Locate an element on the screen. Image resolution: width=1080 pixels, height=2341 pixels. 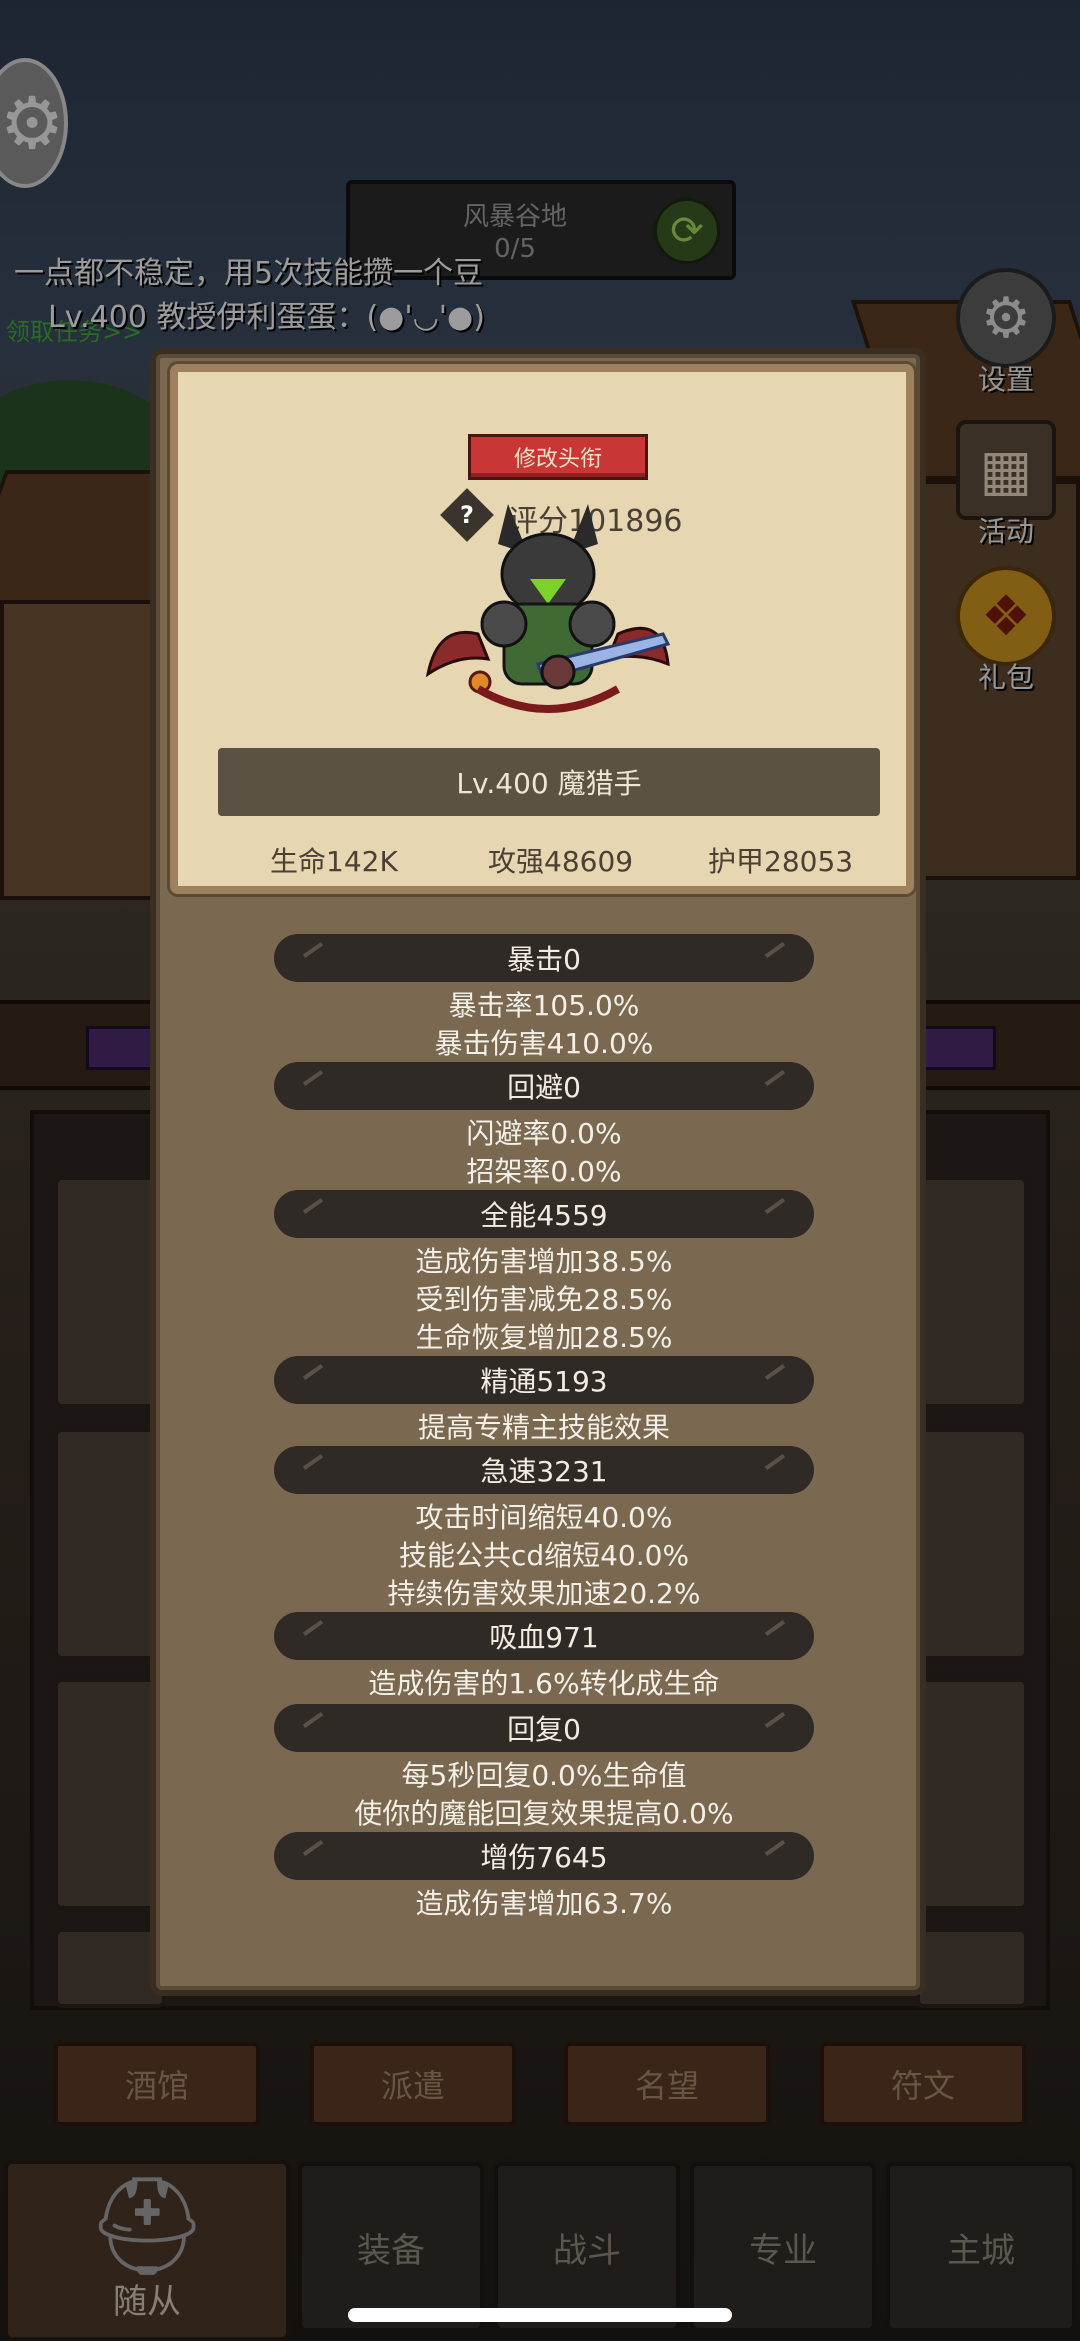
attr-header-mastery: 精通5193 is located at coordinates (544, 1380).